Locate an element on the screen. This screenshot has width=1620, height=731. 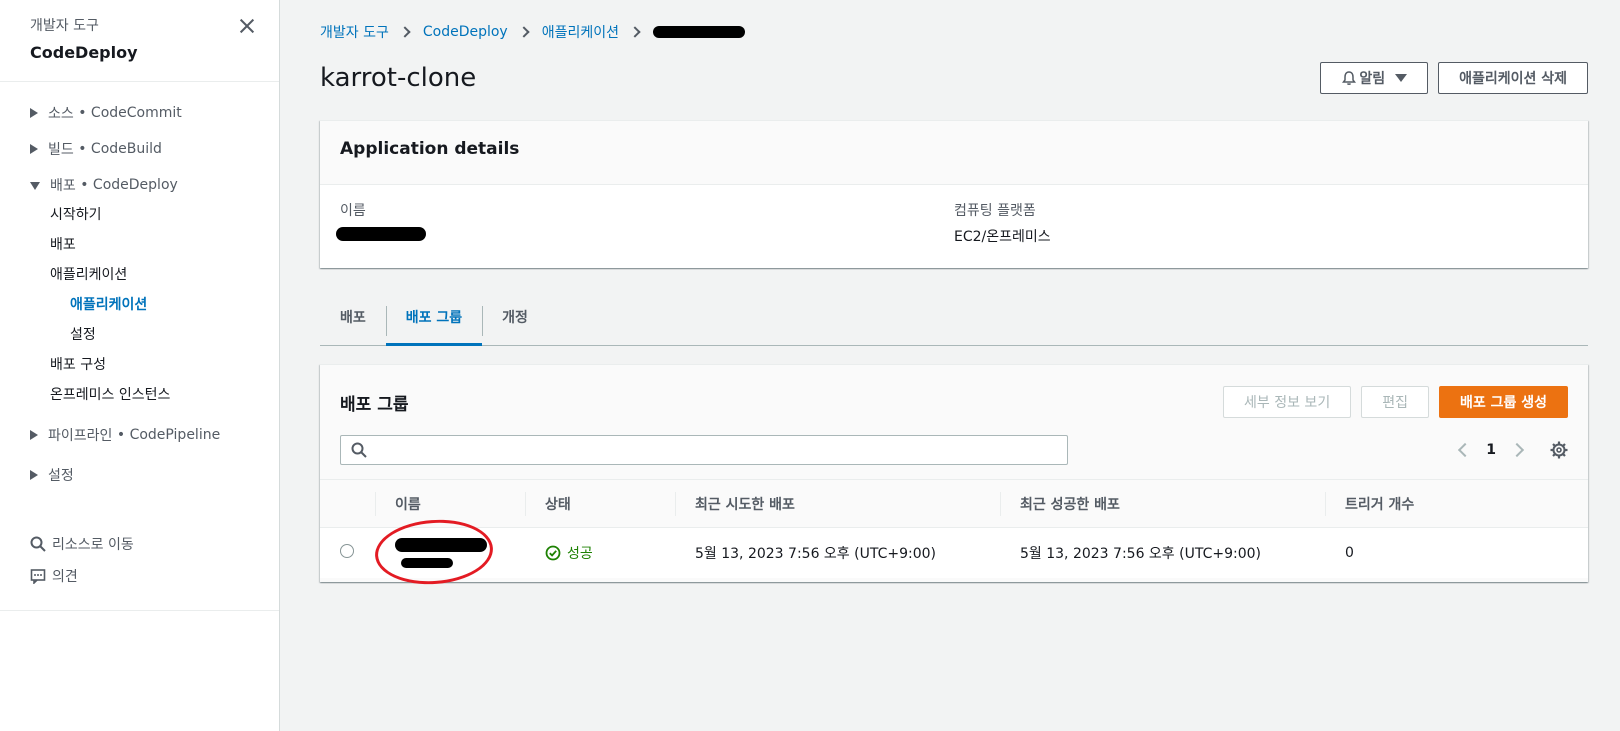
status-text: 성공 is located at coordinates (580, 553).